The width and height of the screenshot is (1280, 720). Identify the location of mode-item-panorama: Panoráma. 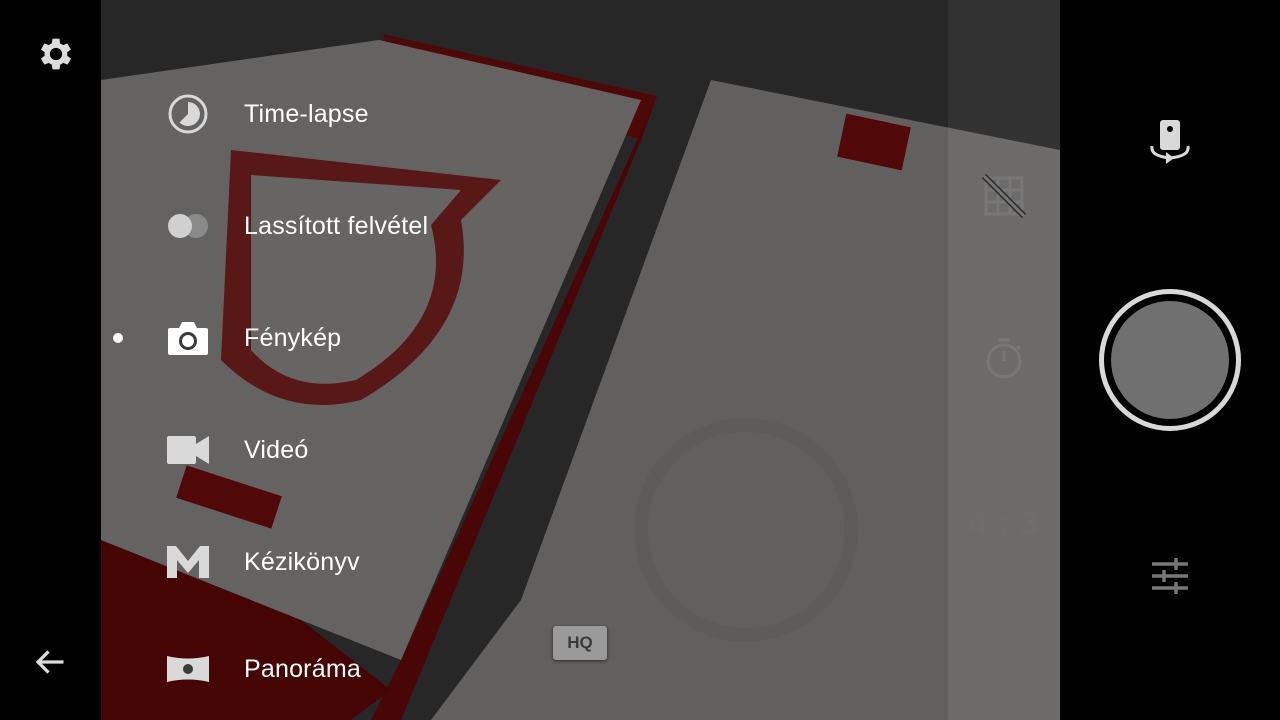
(361, 669).